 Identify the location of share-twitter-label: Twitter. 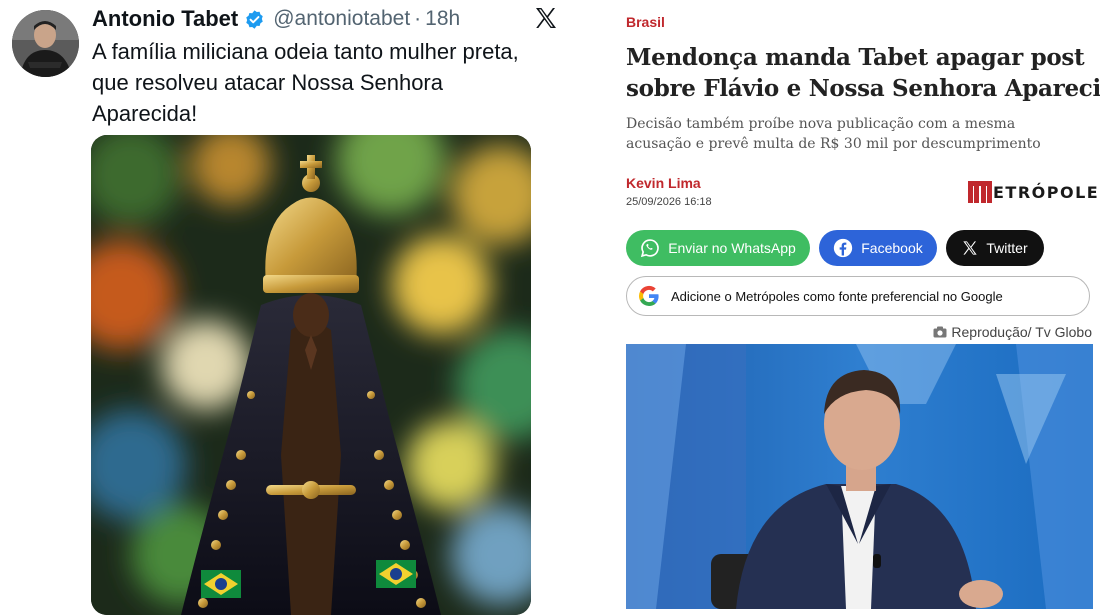
(1007, 248).